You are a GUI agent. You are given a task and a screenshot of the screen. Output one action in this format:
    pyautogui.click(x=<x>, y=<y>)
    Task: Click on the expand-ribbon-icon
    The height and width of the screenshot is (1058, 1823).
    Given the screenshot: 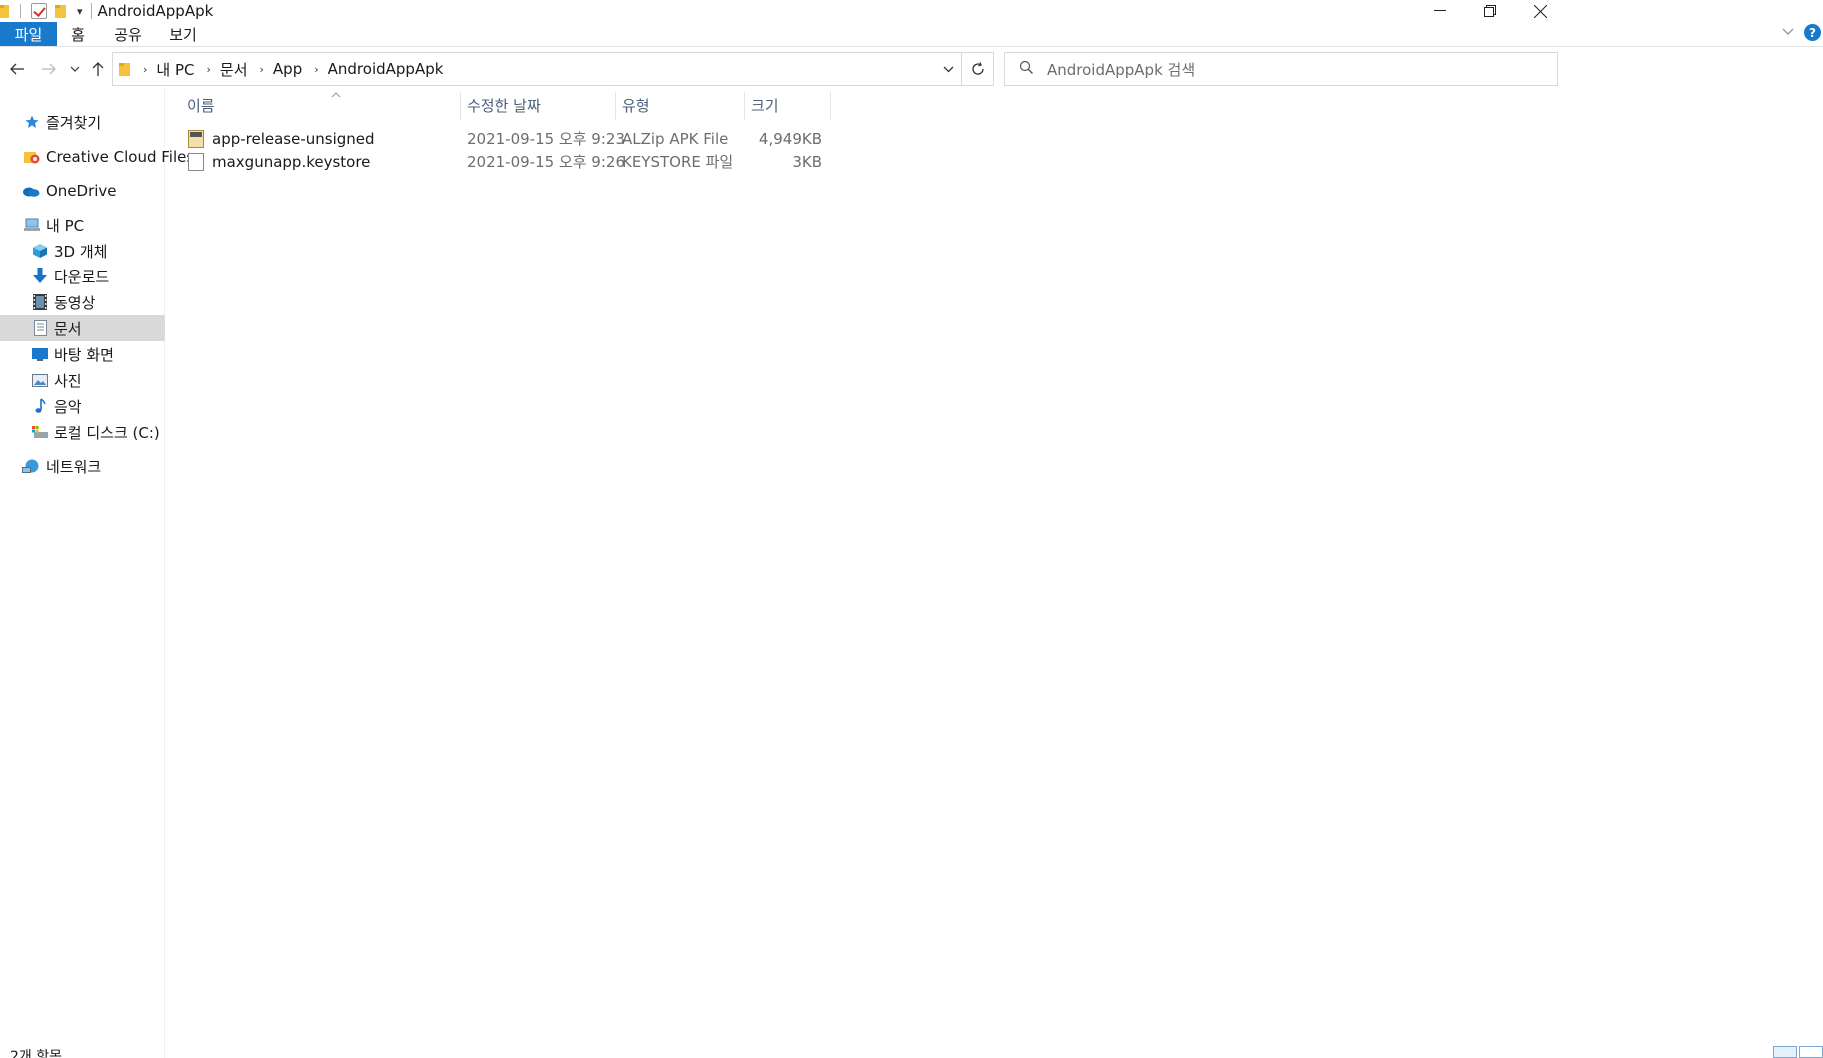 What is the action you would take?
    pyautogui.click(x=1788, y=32)
    